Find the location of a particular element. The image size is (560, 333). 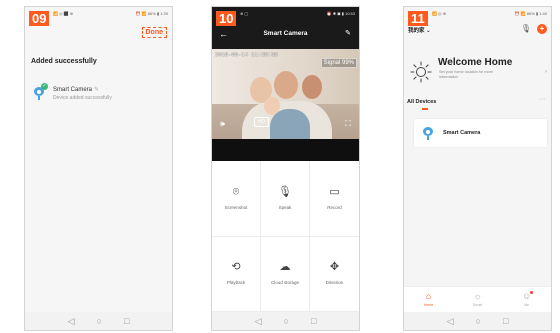

tab-label: Smart is located at coordinates (477, 305).